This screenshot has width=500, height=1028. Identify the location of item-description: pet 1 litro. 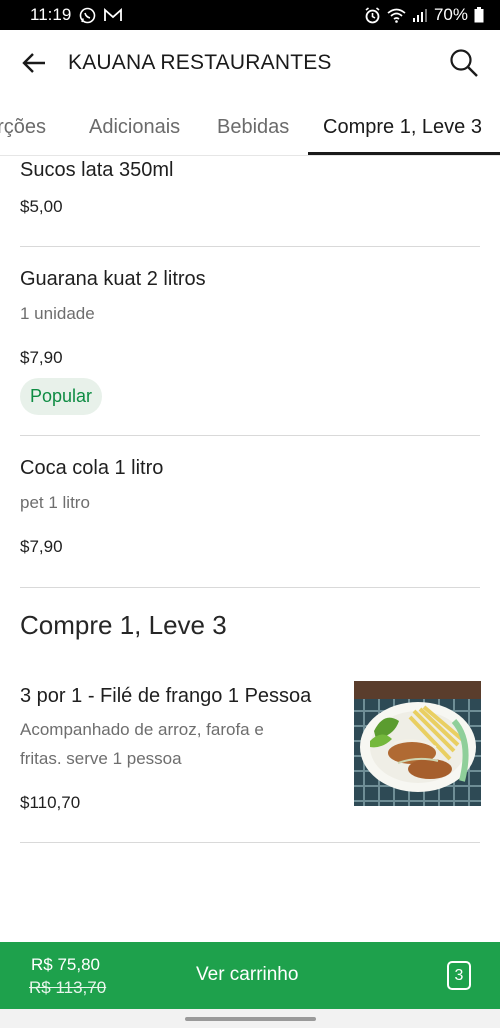
(55, 502).